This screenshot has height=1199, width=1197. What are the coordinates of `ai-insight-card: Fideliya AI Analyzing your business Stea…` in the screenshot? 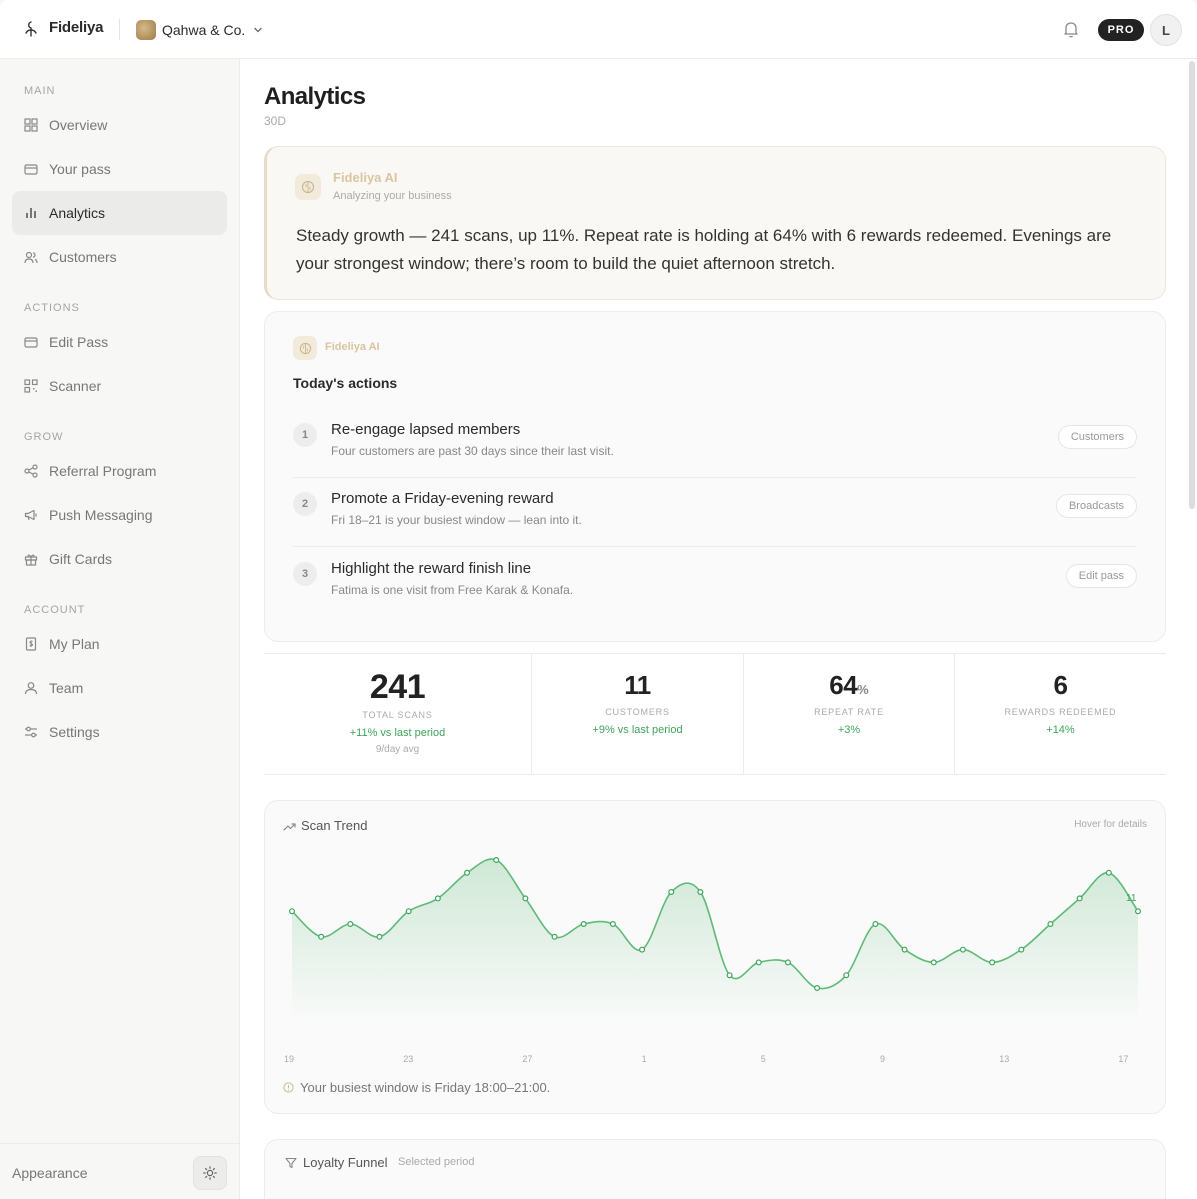 It's located at (715, 223).